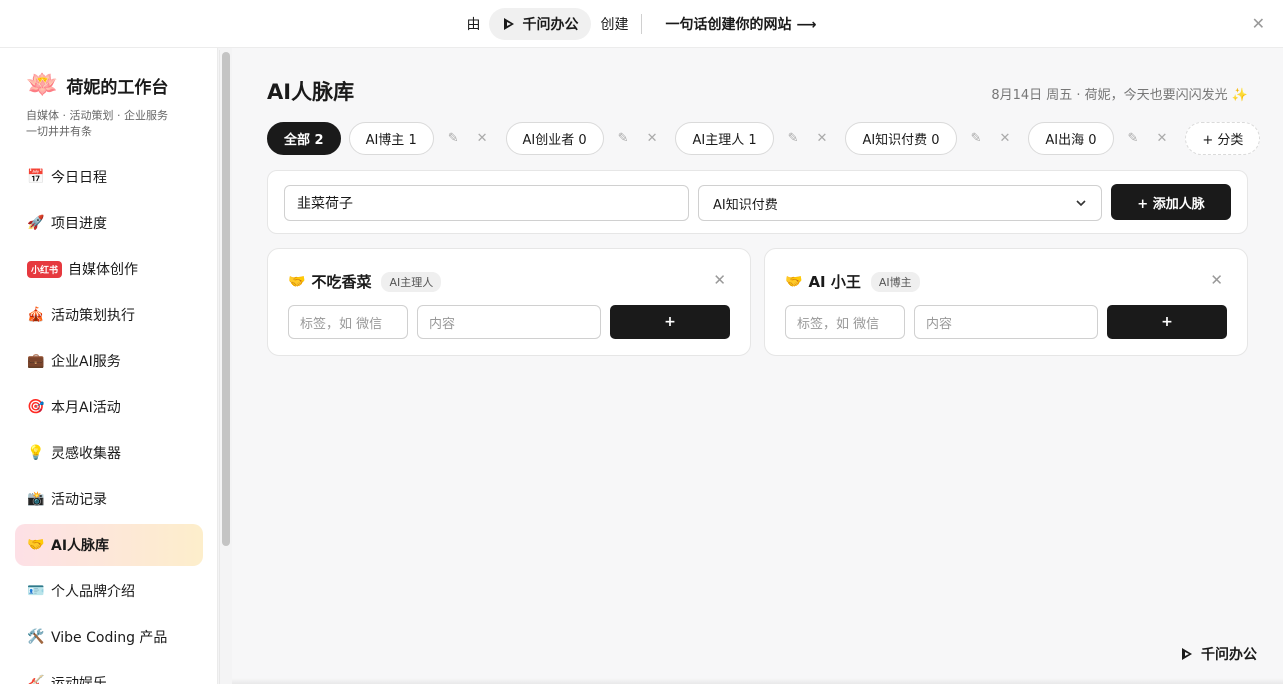 This screenshot has height=684, width=1283. What do you see at coordinates (741, 24) in the screenshot?
I see `banner-cta-link: 一句话创建你的网站 ⟶` at bounding box center [741, 24].